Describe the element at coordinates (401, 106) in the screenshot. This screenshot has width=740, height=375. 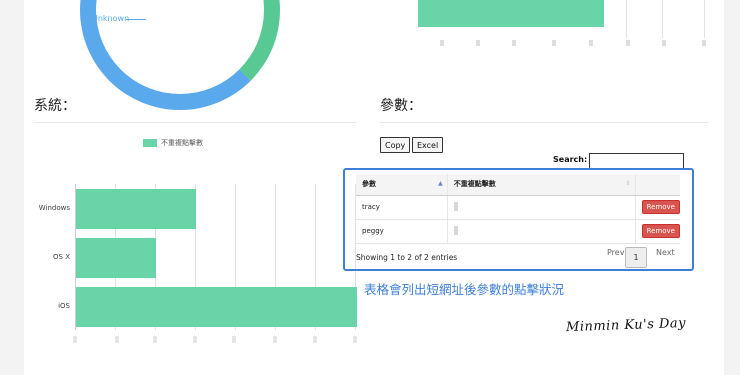
I see `params-section-title: 參數：` at that location.